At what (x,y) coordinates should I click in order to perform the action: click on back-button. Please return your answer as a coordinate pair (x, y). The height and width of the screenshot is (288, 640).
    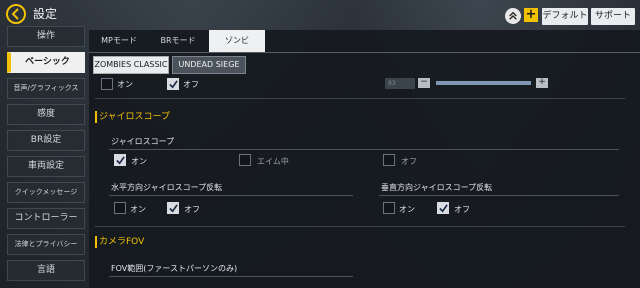
    Looking at the image, I should click on (16, 14).